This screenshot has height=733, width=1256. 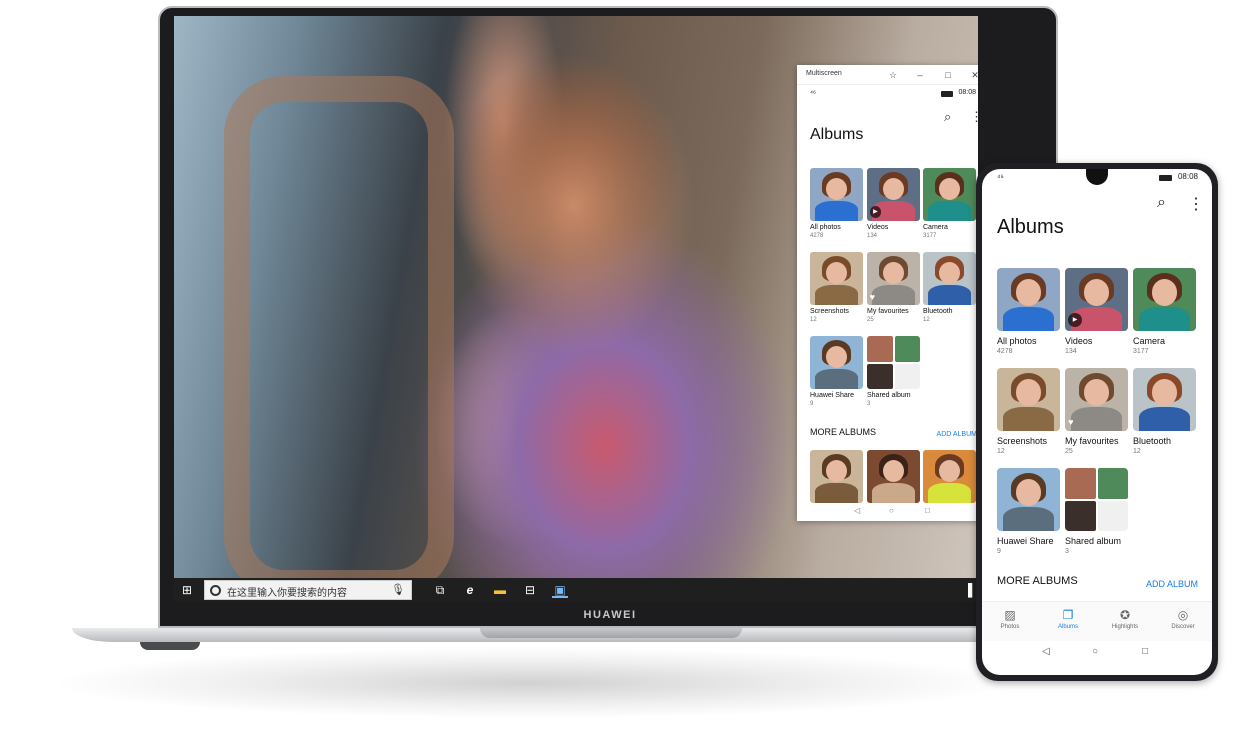 I want to click on tab-highlights: ✪ Highlights, so click(x=1125, y=619).